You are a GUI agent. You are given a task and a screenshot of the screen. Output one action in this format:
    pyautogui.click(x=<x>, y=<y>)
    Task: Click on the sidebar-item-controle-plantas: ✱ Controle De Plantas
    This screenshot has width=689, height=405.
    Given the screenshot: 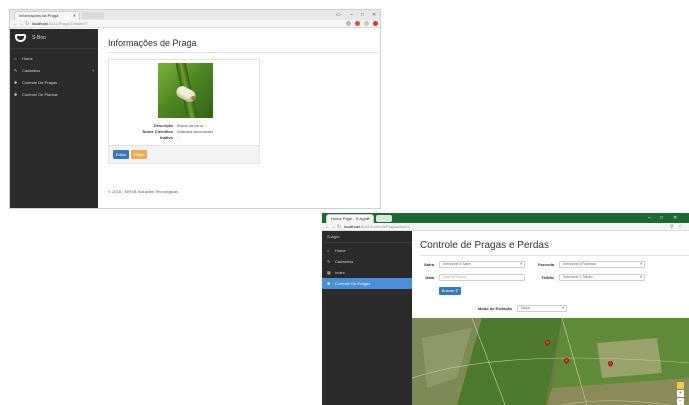 What is the action you would take?
    pyautogui.click(x=54, y=95)
    